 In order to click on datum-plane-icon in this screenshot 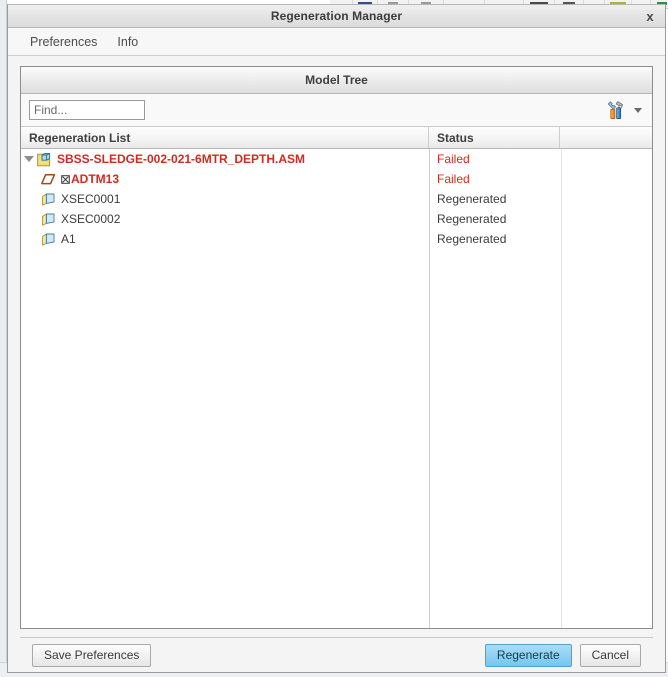, I will do `click(48, 178)`.